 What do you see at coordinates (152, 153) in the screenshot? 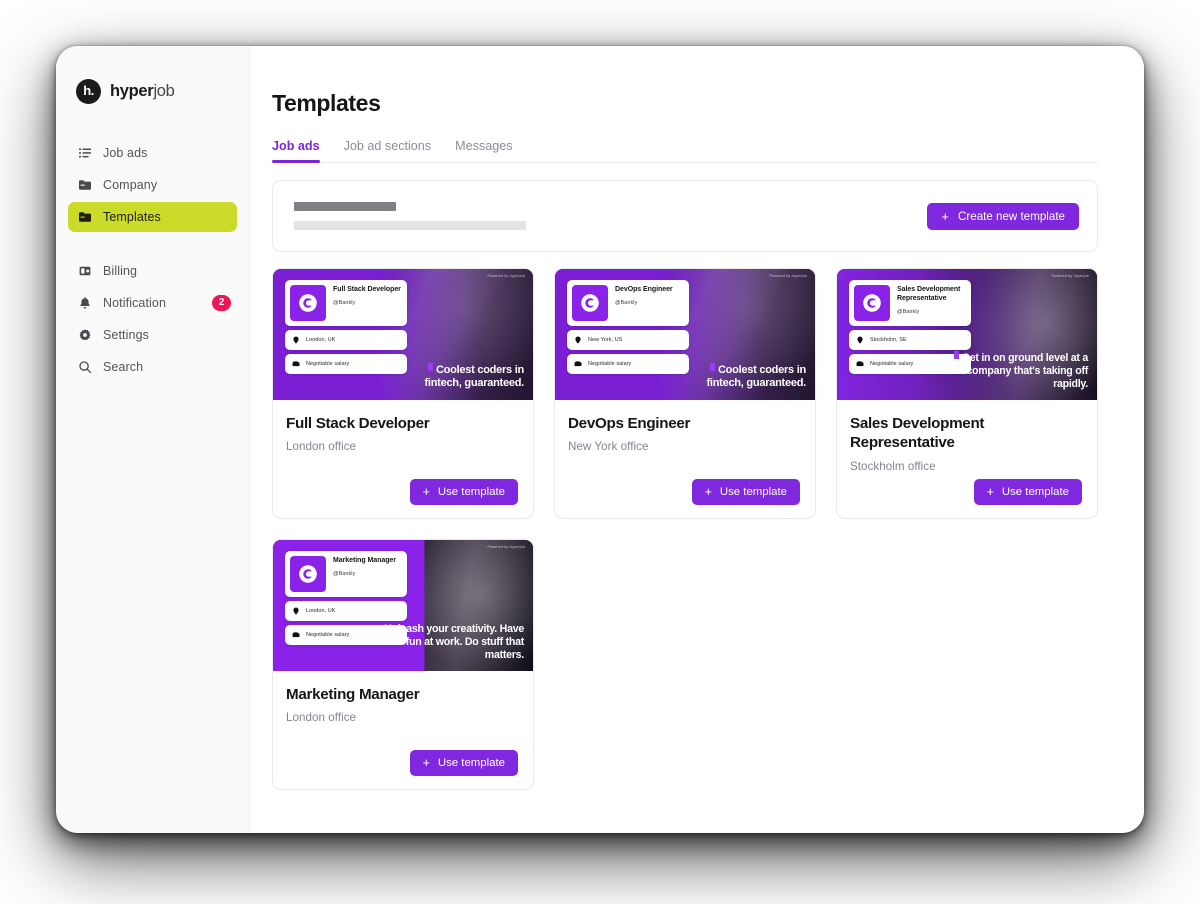
I see `sidebar-item-job-ads: Job ads` at bounding box center [152, 153].